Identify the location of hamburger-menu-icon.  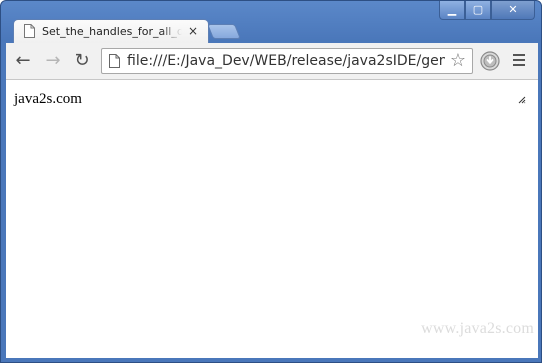
(519, 61).